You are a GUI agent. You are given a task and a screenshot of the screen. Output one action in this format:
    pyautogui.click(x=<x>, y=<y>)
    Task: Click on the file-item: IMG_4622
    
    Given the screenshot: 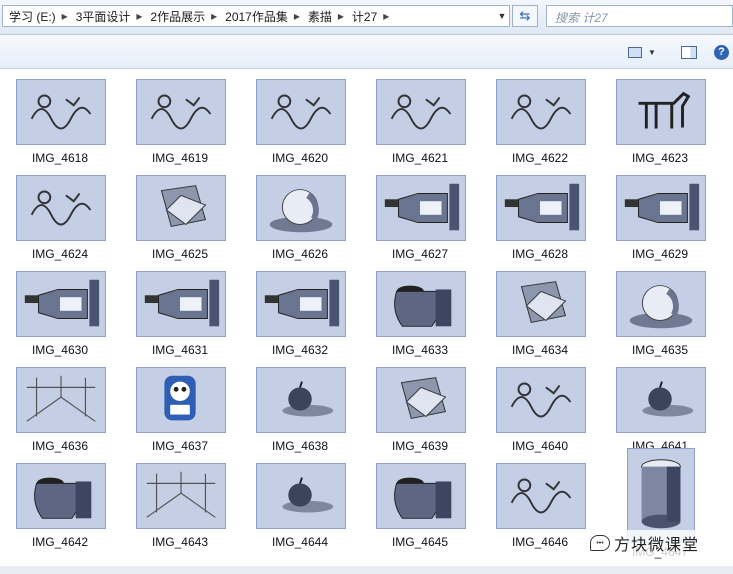 What is the action you would take?
    pyautogui.click(x=540, y=127)
    